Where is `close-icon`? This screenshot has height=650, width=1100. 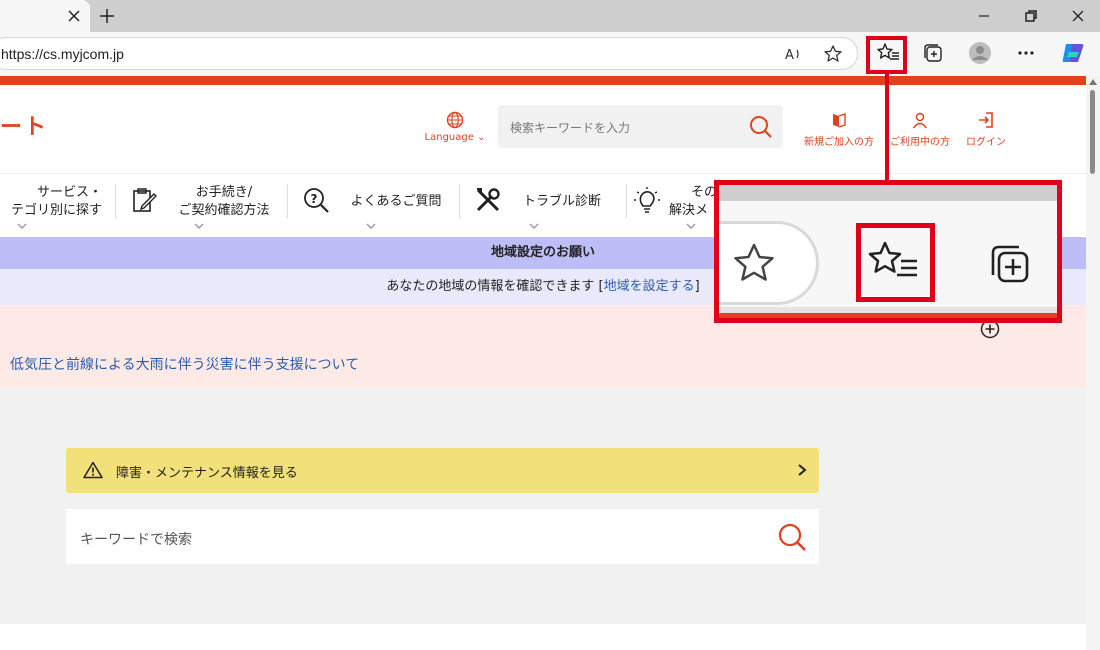
close-icon is located at coordinates (74, 16).